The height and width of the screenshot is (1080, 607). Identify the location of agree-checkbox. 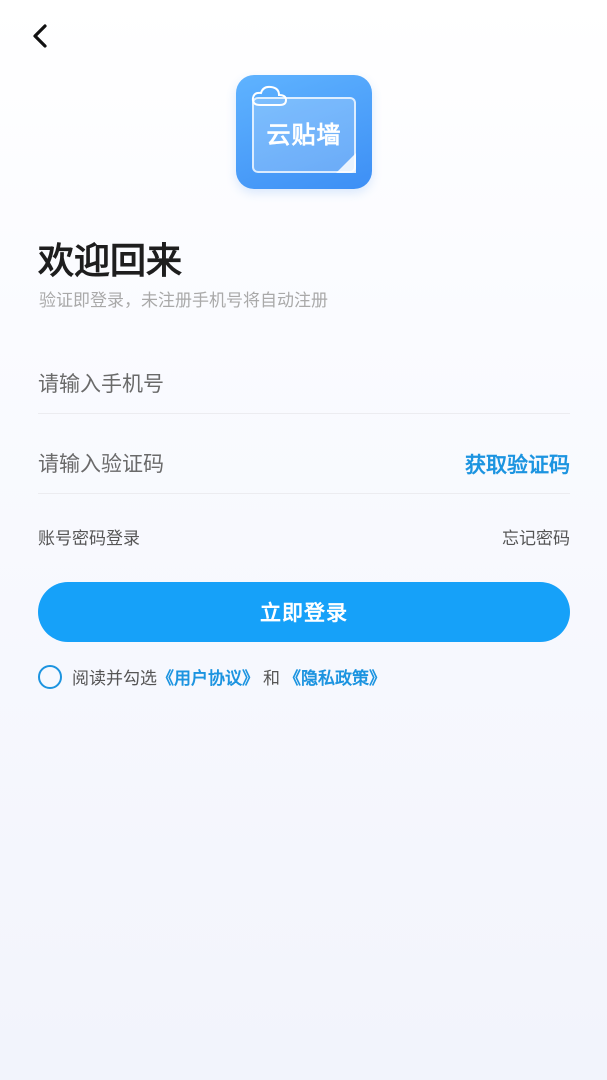
(50, 676).